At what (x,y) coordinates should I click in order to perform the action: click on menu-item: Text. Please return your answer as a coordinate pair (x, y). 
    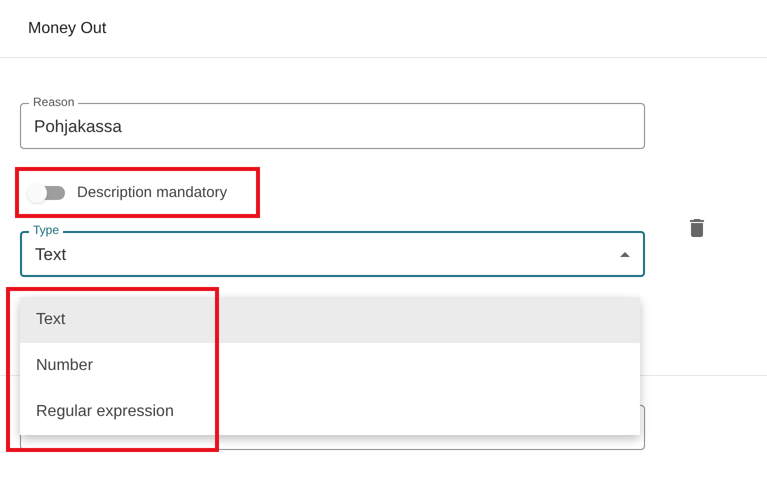
    Looking at the image, I should click on (330, 320).